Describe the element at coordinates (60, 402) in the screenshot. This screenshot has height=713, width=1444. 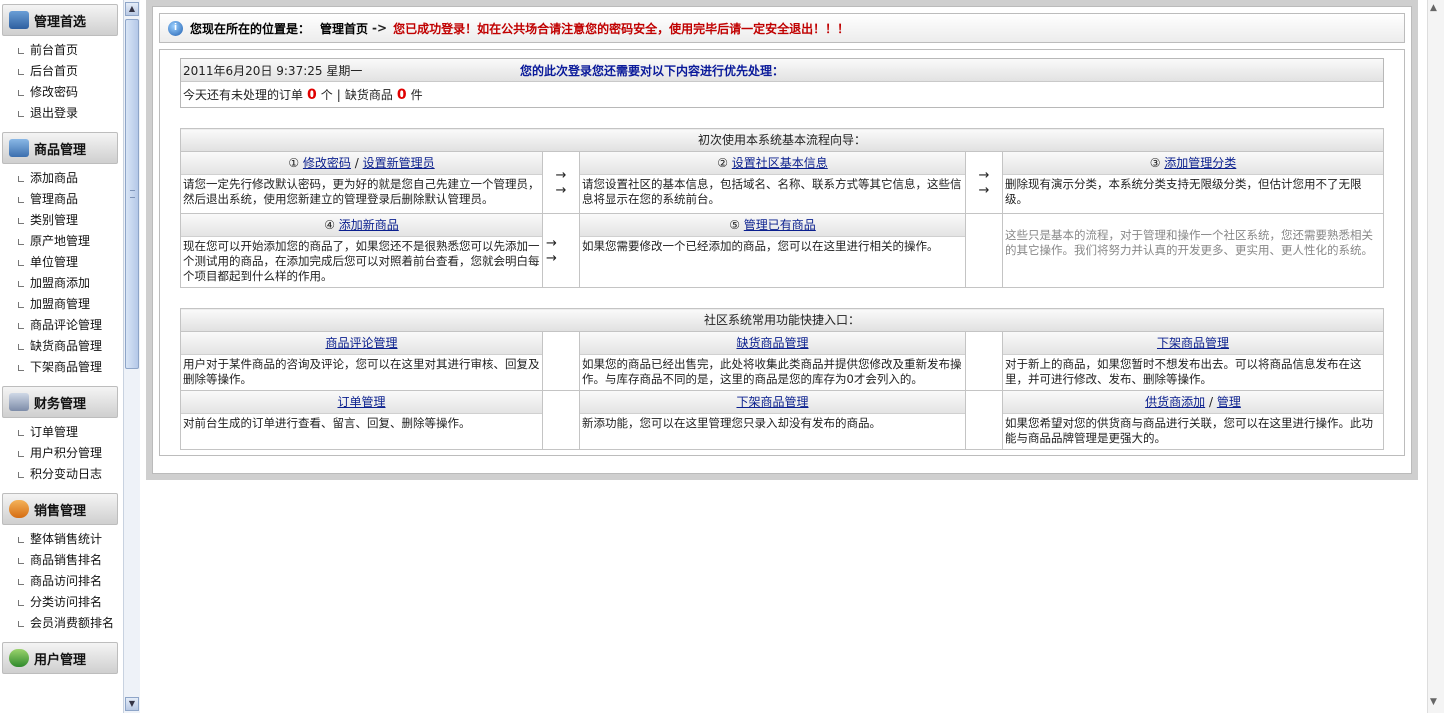
I see `sidebar-section-header: 财务管理` at that location.